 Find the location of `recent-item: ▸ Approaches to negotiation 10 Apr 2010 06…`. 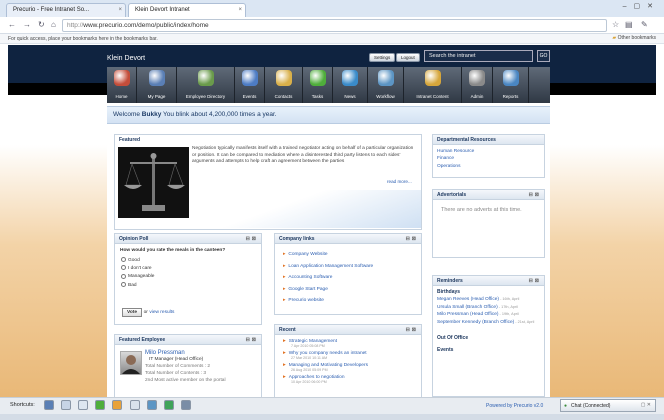

recent-item: ▸ Approaches to negotiation 10 Apr 2010 06… is located at coordinates (348, 379).